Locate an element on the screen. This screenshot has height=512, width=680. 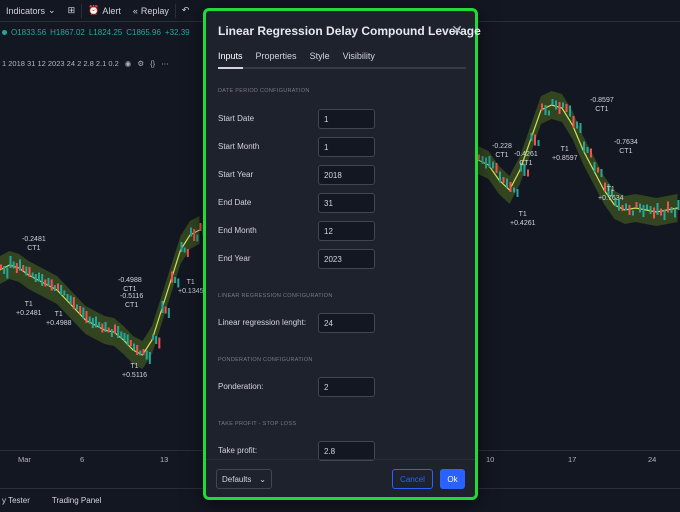
section-heading: TAKE PROFIT - STOP LOSS is located at coordinates (257, 424).